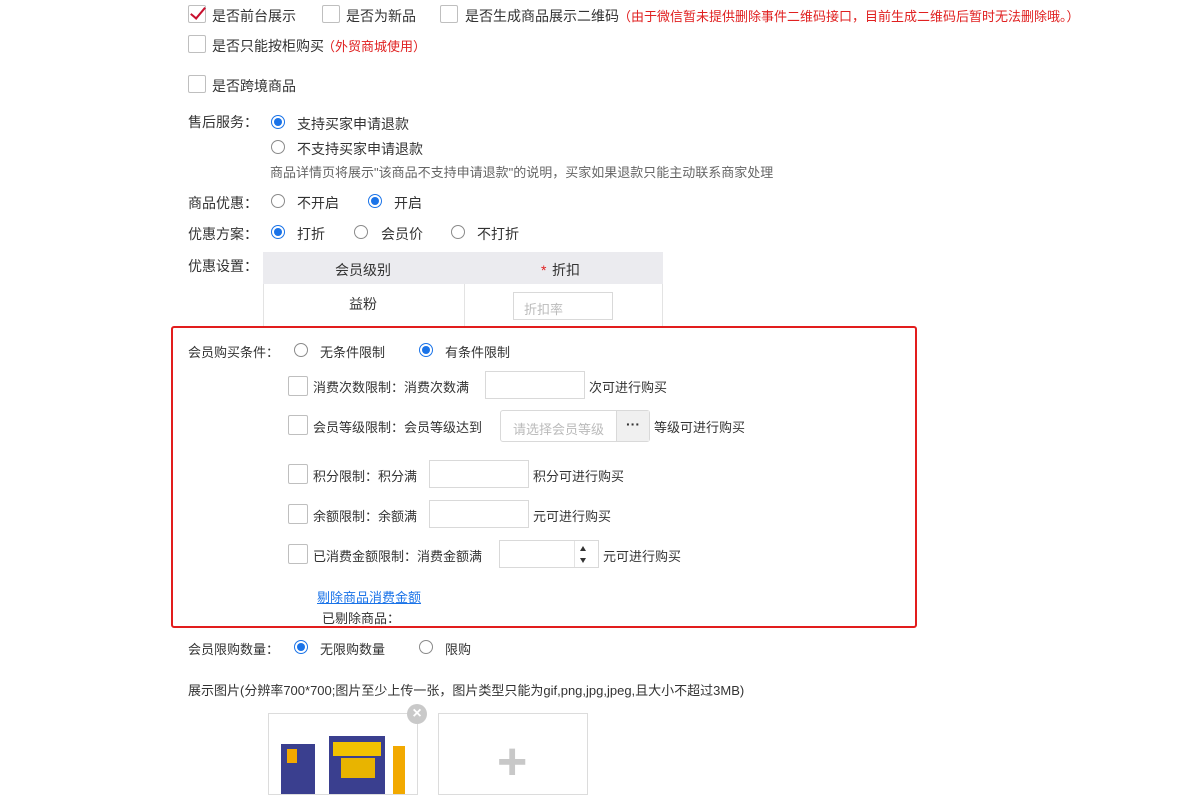  Describe the element at coordinates (458, 232) in the screenshot. I see `scheme-no-discount-radio` at that location.